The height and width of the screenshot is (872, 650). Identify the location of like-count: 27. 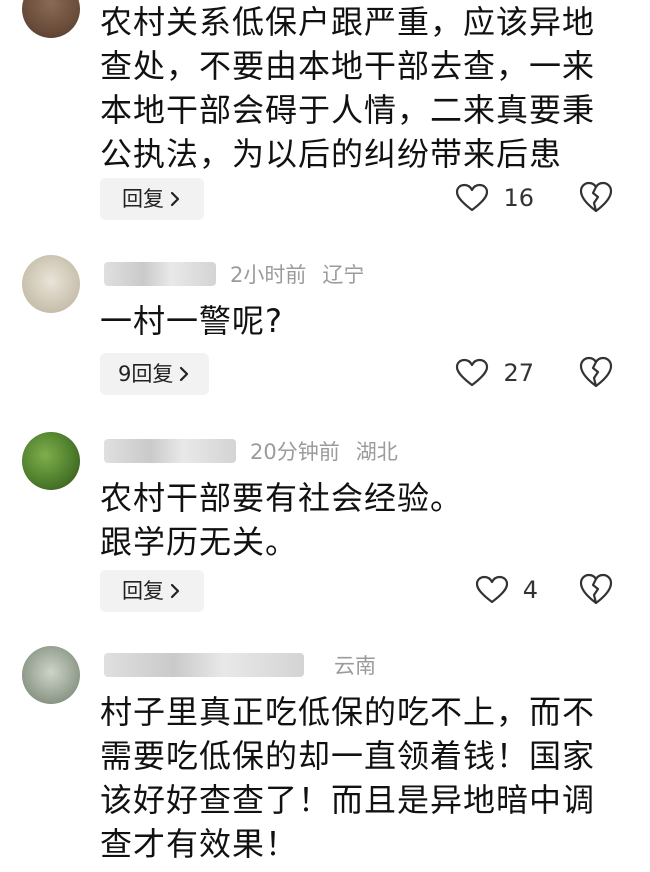
(518, 373).